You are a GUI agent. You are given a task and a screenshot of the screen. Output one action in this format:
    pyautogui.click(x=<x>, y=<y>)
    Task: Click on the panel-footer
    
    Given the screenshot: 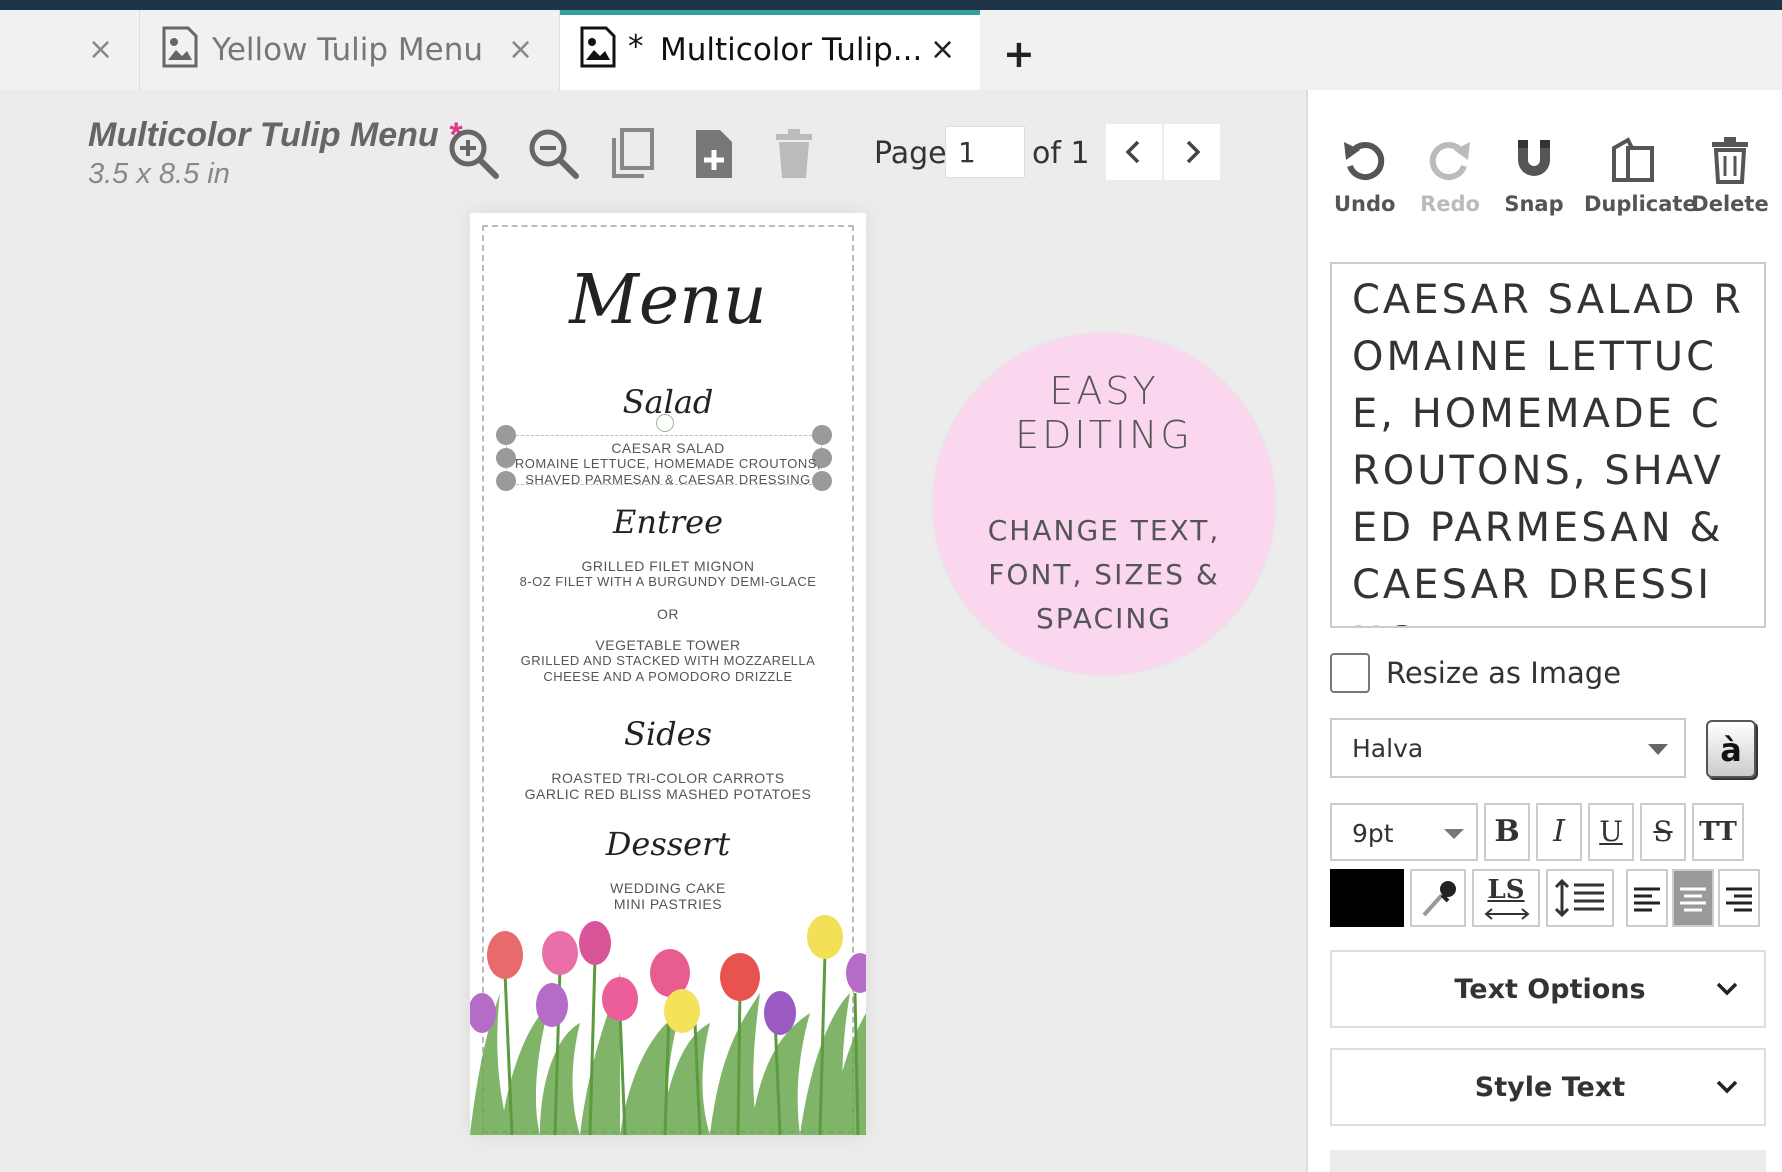 What is the action you would take?
    pyautogui.click(x=1548, y=1161)
    